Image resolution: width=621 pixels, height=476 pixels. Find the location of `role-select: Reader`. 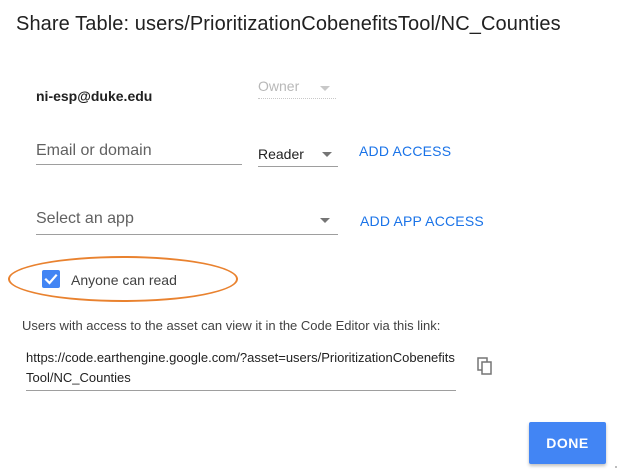

role-select: Reader is located at coordinates (298, 156).